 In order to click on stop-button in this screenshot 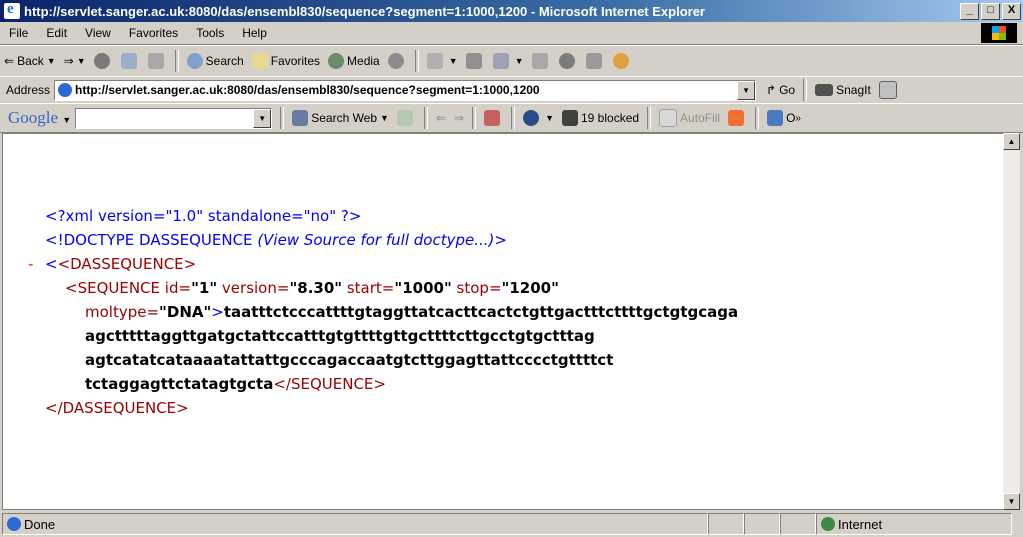, I will do `click(103, 61)`.